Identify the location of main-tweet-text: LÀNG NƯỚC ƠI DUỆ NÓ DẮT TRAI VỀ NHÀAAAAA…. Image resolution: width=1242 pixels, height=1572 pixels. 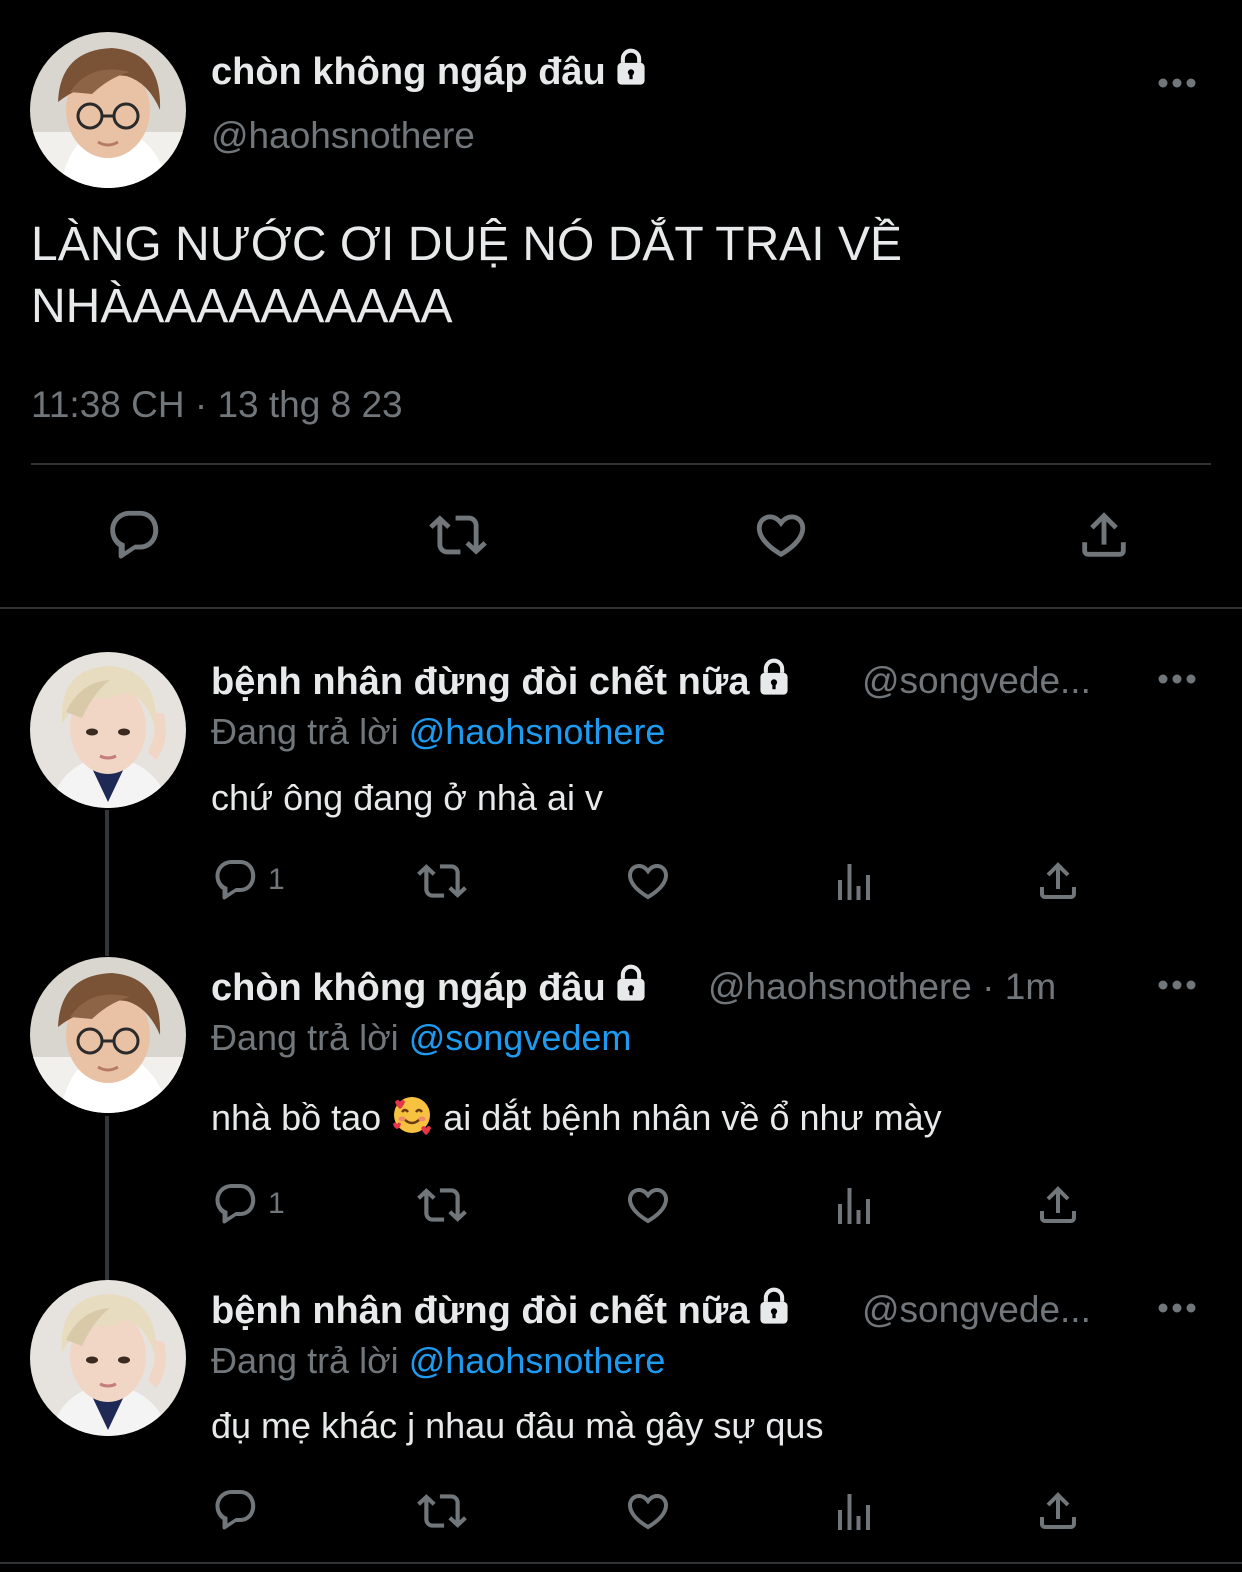
(467, 275).